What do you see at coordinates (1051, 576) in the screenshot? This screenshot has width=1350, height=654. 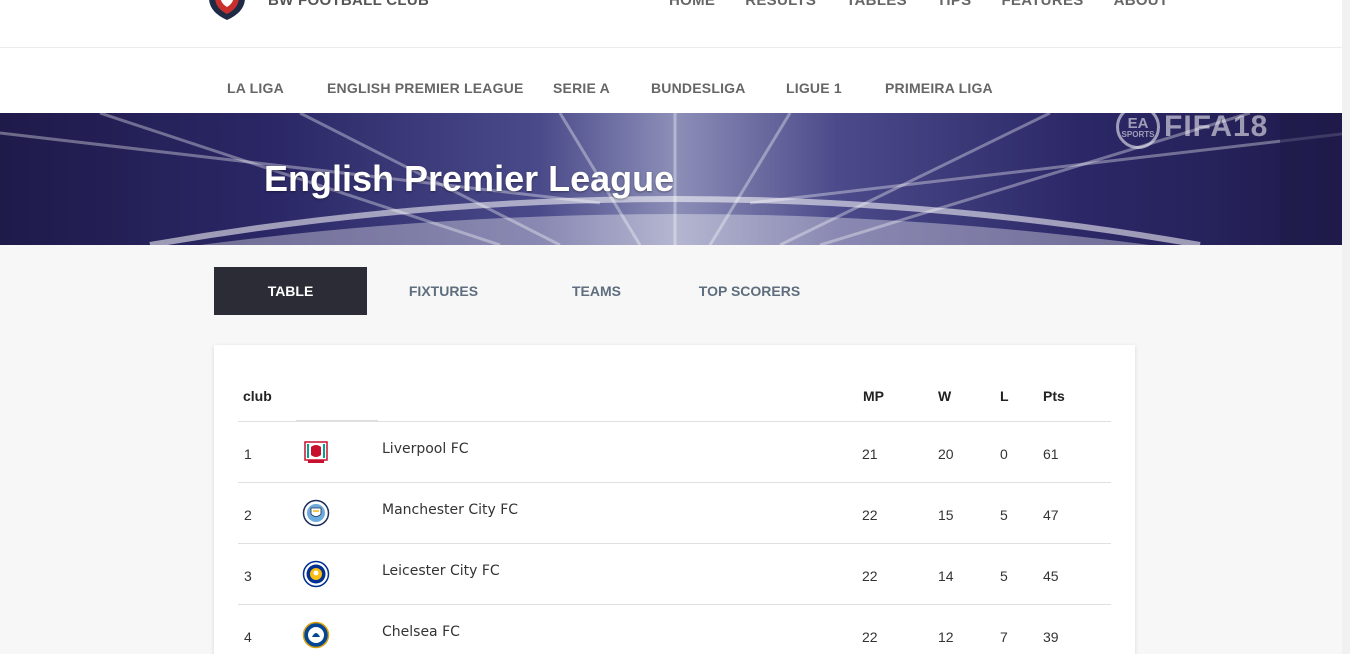 I see `points: 45` at bounding box center [1051, 576].